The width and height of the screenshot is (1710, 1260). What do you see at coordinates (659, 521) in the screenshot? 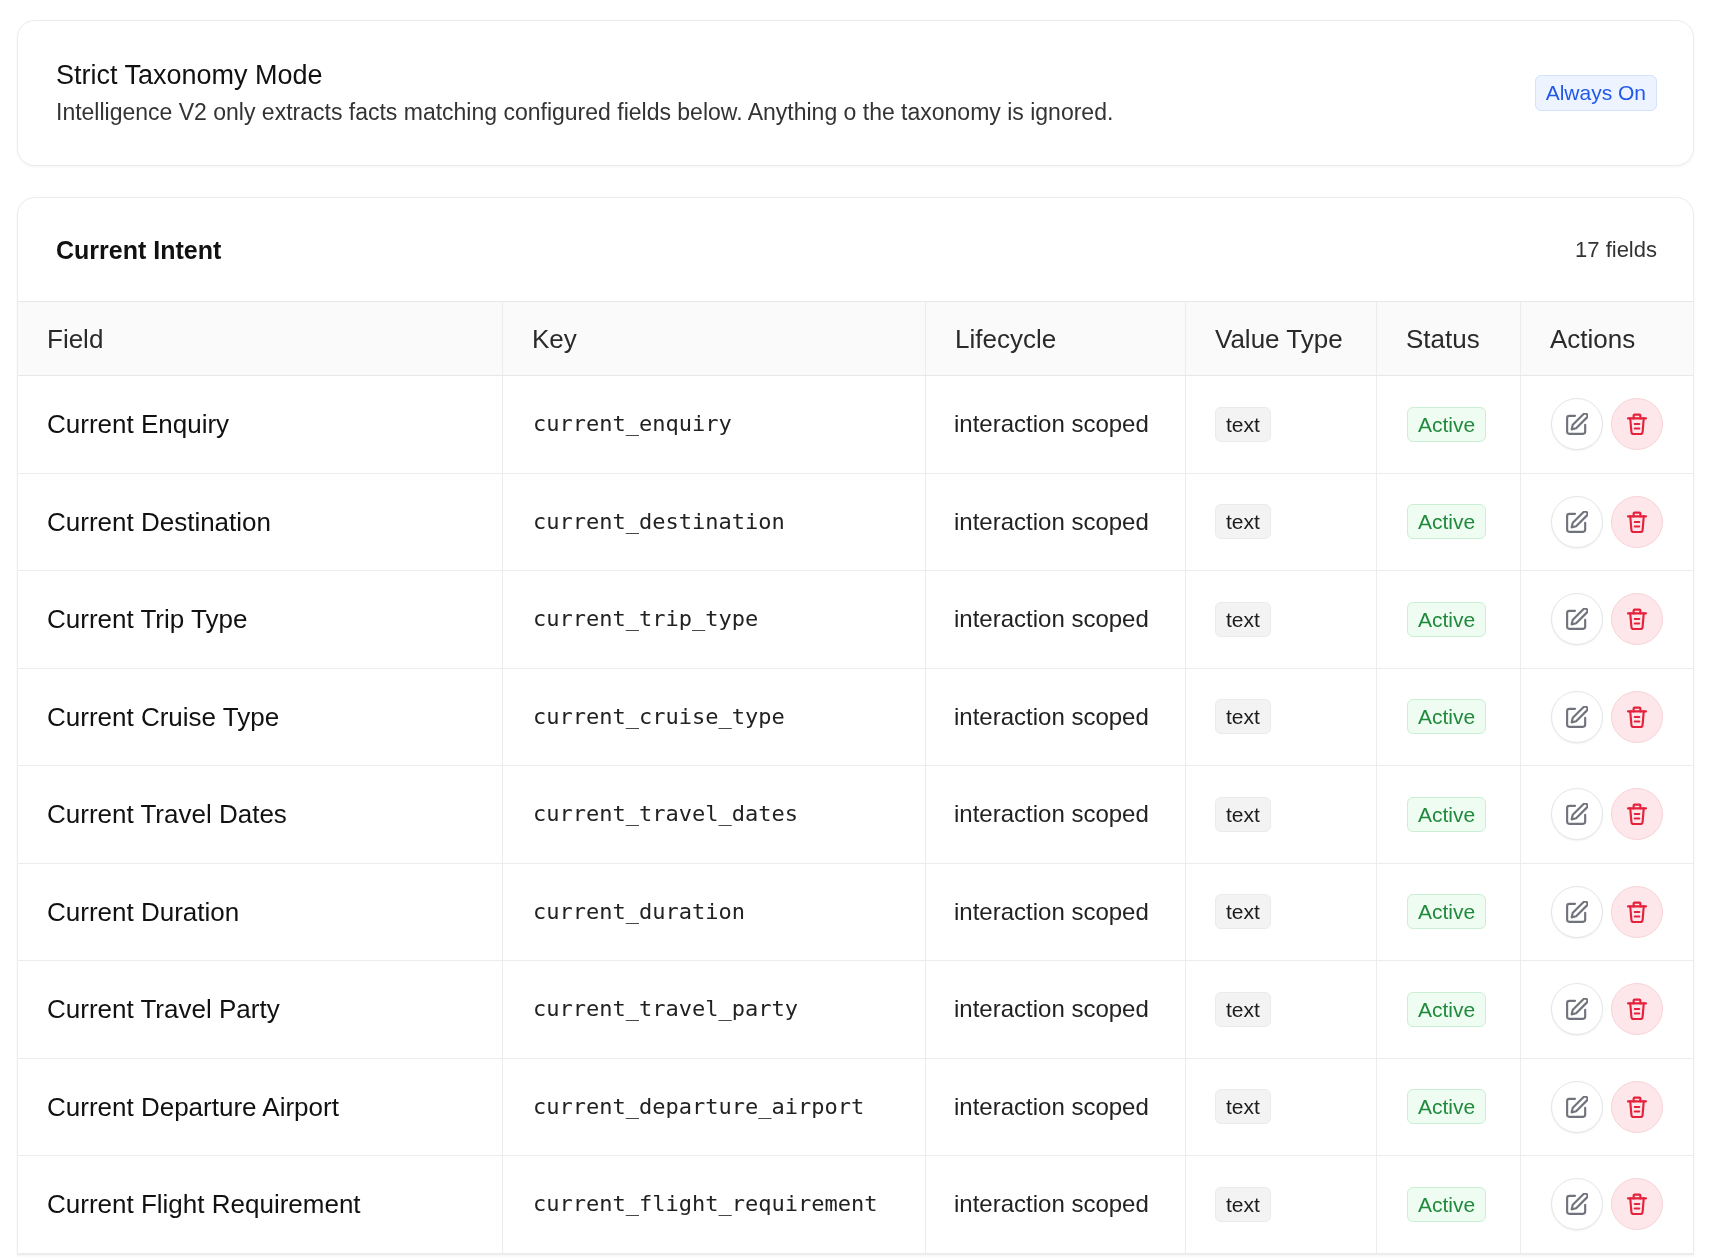
I see `field-key: current_destination` at bounding box center [659, 521].